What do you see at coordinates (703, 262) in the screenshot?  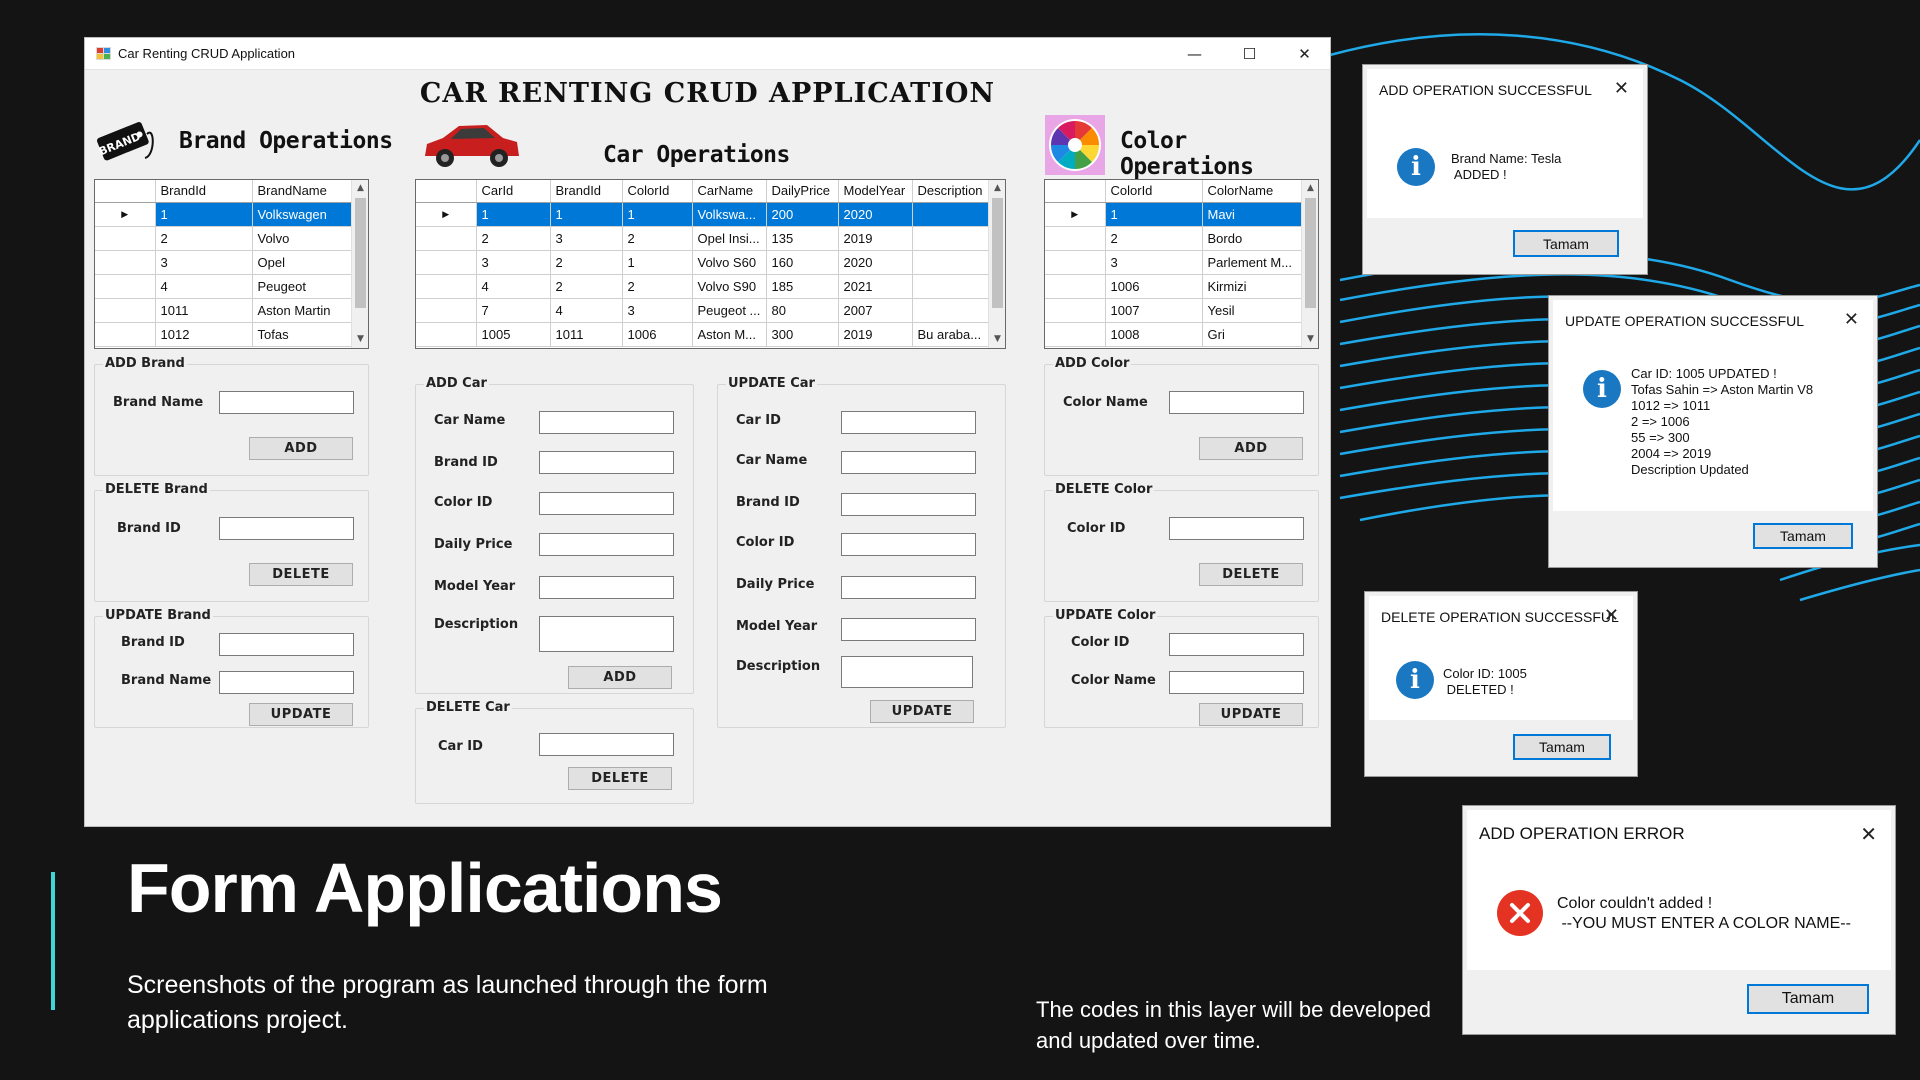 I see `table-row: 3 2 1 Volvo S60 160 2020` at bounding box center [703, 262].